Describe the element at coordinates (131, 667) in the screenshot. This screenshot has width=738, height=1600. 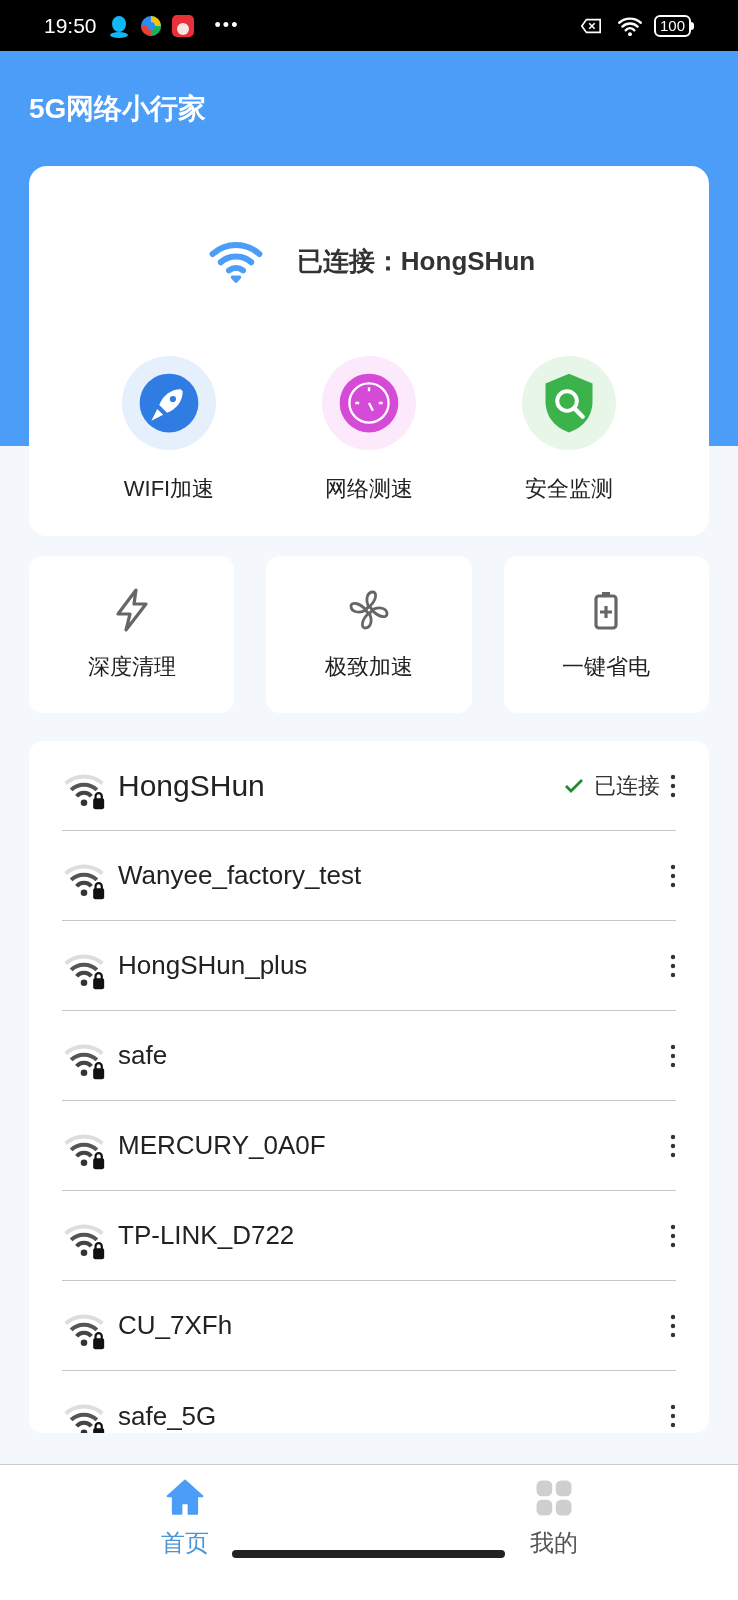
I see `tool-label: 深度清理` at that location.